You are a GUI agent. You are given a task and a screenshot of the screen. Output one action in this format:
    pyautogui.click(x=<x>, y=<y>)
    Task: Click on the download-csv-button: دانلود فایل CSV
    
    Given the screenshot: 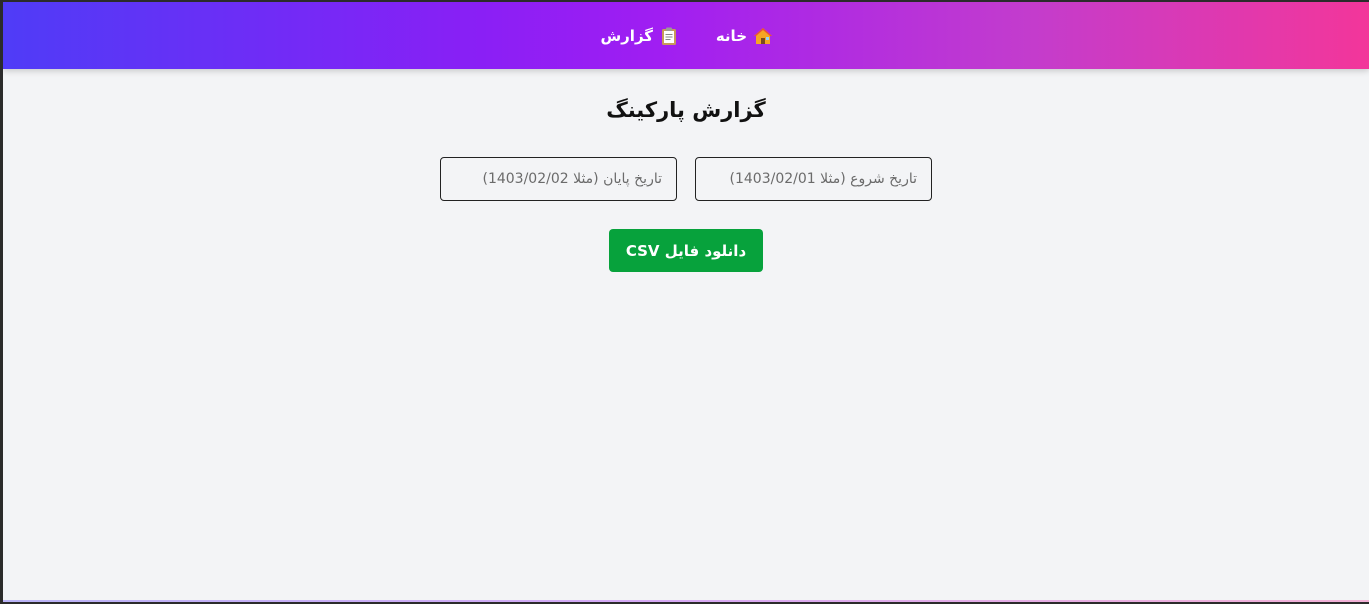 What is the action you would take?
    pyautogui.click(x=686, y=250)
    